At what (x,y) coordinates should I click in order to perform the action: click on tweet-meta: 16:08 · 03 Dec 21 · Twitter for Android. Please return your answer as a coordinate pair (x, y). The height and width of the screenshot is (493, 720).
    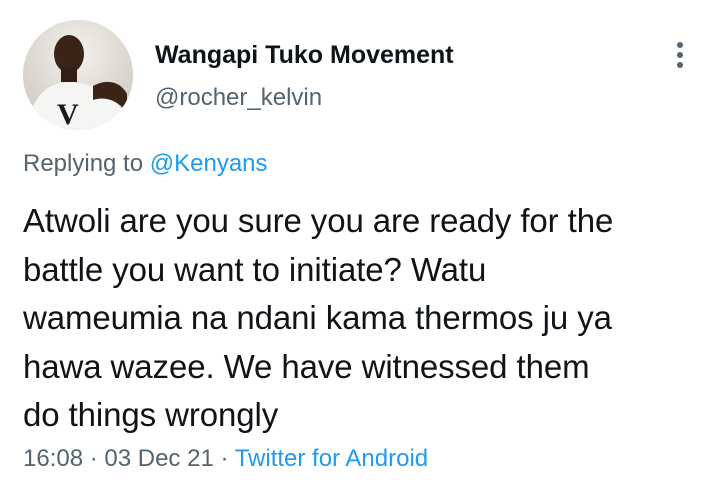
    Looking at the image, I should click on (225, 459).